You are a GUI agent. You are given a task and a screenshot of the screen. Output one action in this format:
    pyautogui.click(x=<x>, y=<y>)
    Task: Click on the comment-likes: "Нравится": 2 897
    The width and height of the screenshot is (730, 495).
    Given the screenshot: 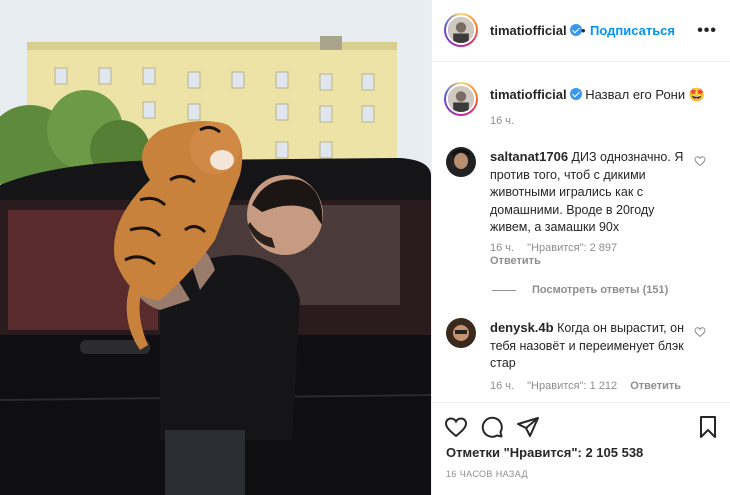 What is the action you would take?
    pyautogui.click(x=572, y=248)
    